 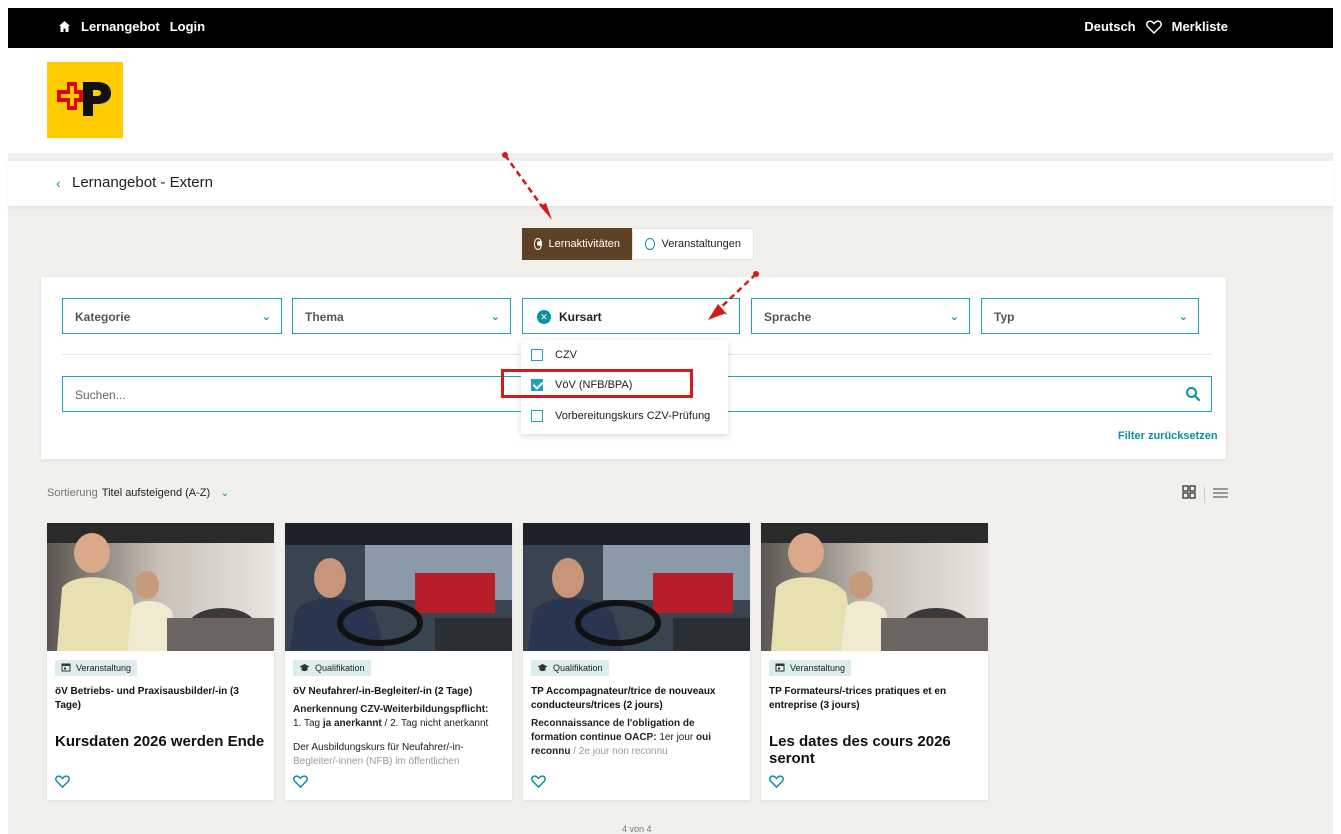 What do you see at coordinates (860, 316) in the screenshot?
I see `filter-sprache: Sprache ⌄` at bounding box center [860, 316].